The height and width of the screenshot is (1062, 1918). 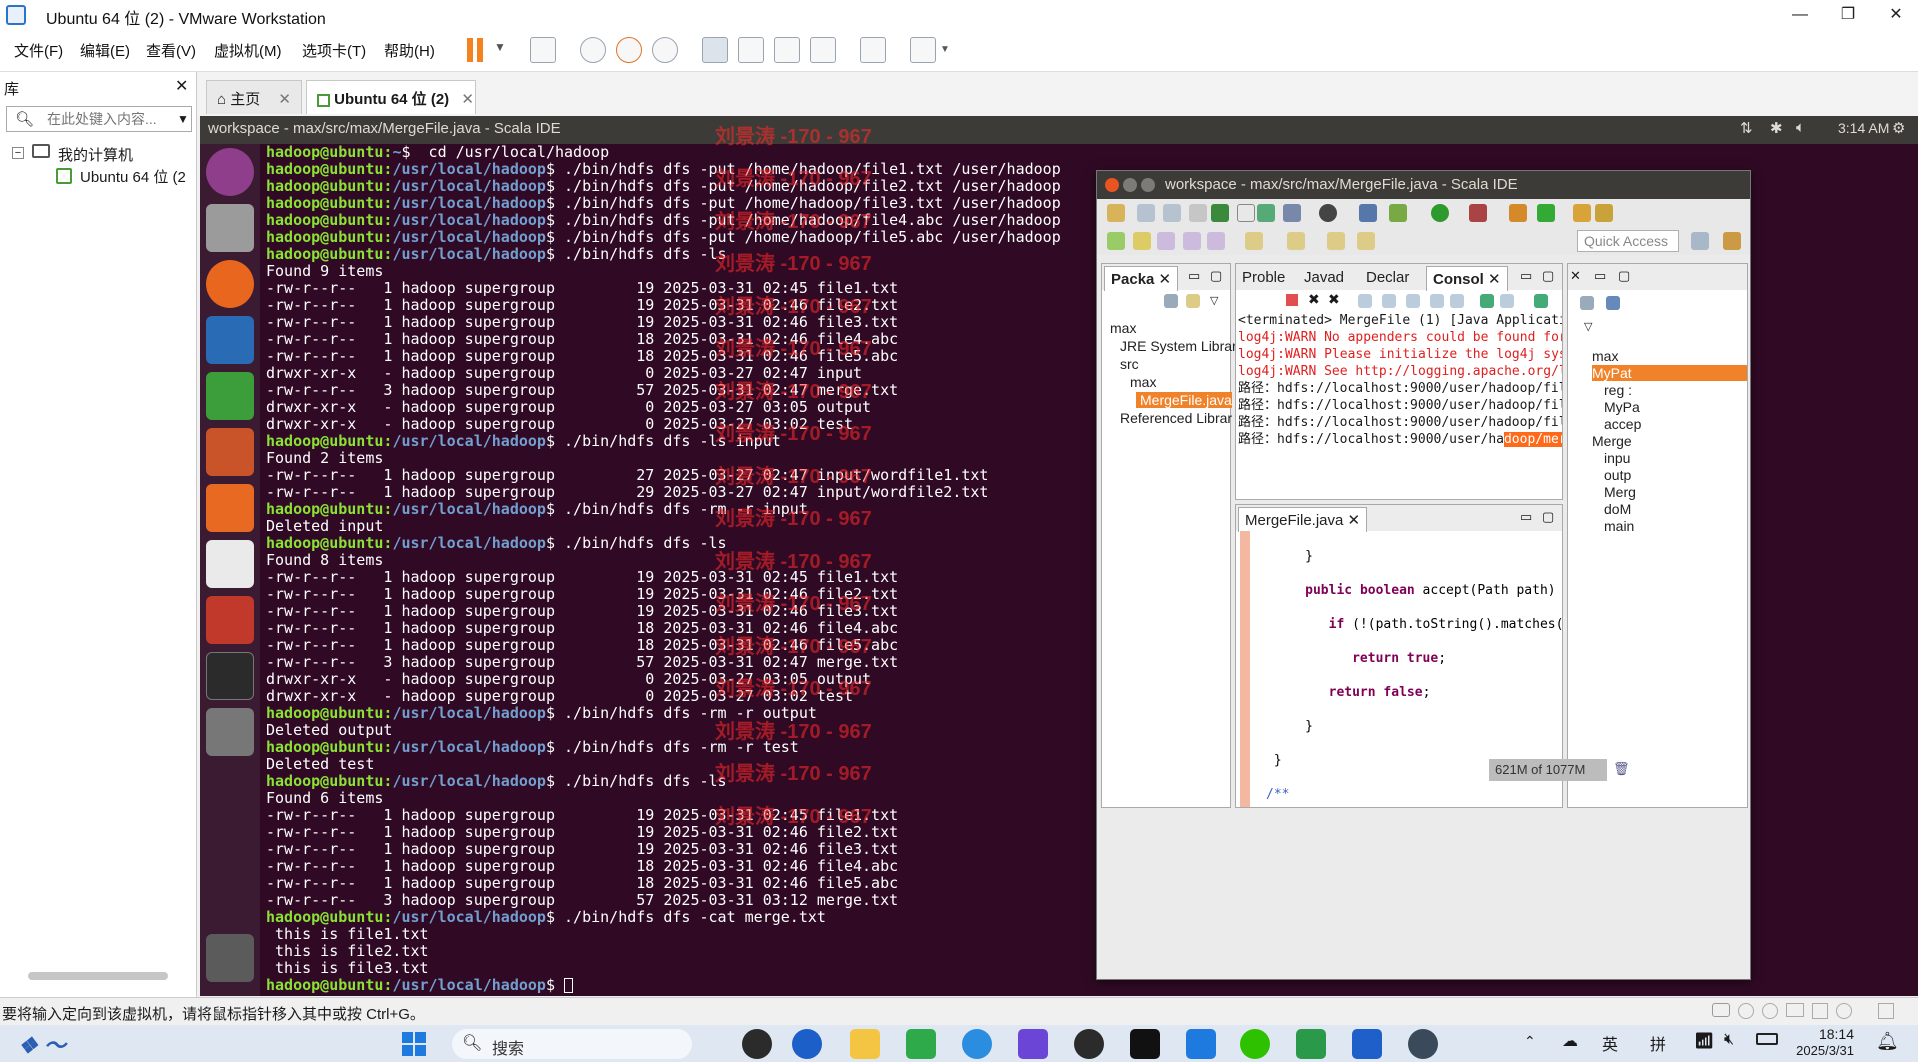 What do you see at coordinates (543, 50) in the screenshot?
I see `send-ctrl-alt-del-icon` at bounding box center [543, 50].